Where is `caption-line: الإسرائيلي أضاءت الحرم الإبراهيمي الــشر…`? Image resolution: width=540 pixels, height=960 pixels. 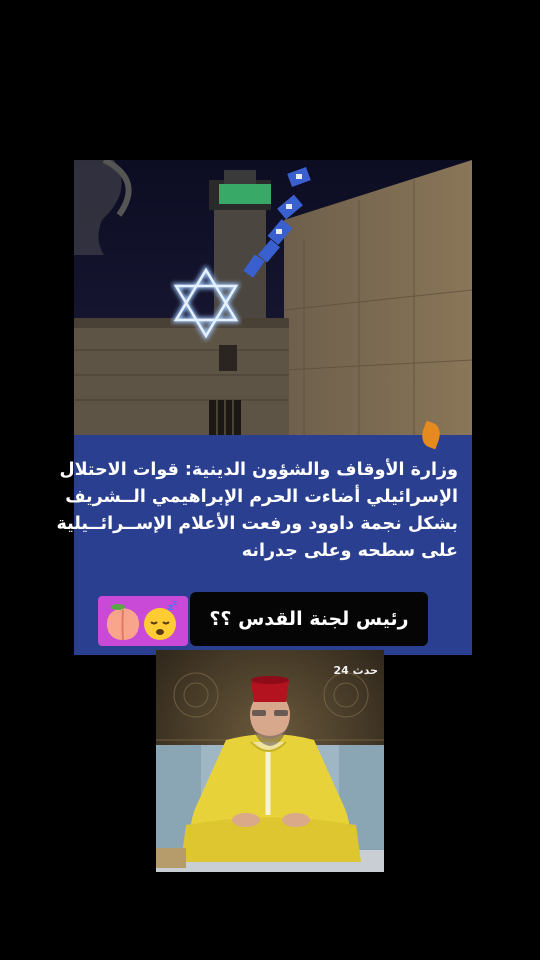
caption-line: الإسرائيلي أضاءت الحرم الإبراهيمي الــشر… is located at coordinates (261, 497).